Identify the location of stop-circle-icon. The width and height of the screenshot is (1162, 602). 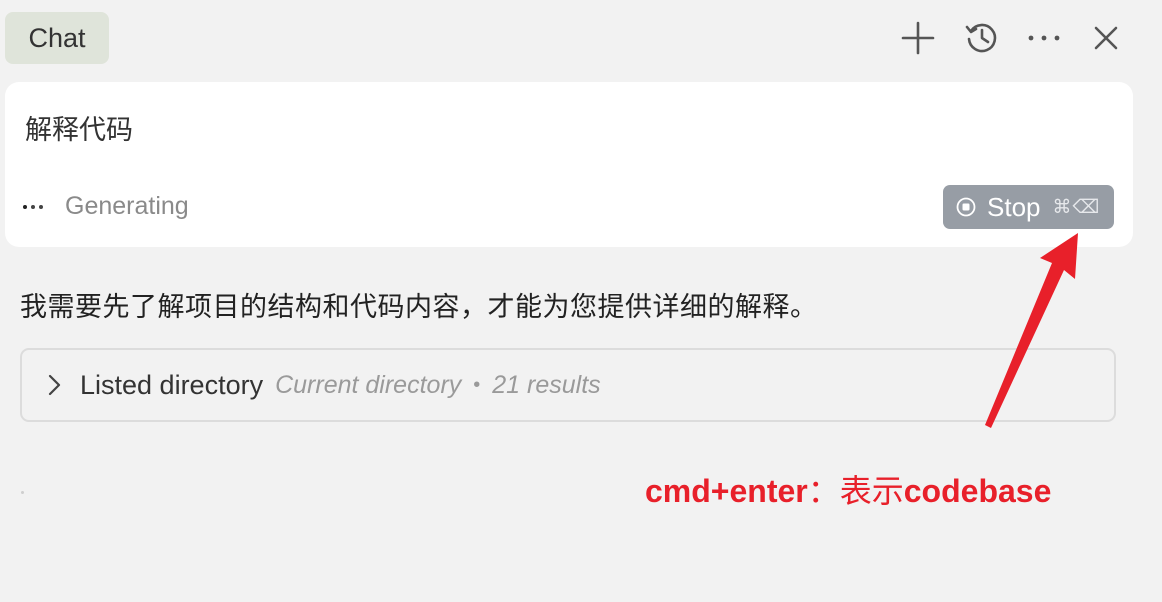
(966, 207).